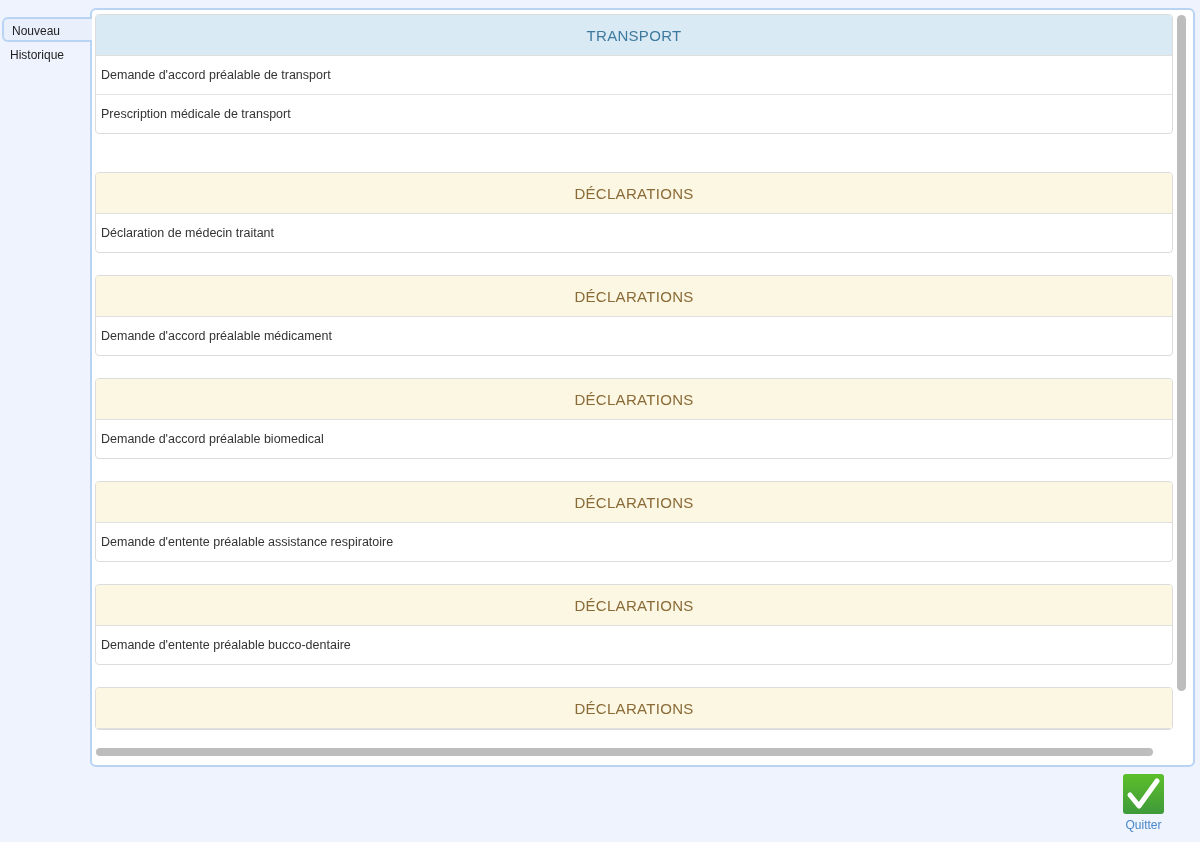 Image resolution: width=1200 pixels, height=842 pixels. Describe the element at coordinates (634, 542) in the screenshot. I see `form-list-item: Demande d'entente préalable assistance respiratoire` at that location.